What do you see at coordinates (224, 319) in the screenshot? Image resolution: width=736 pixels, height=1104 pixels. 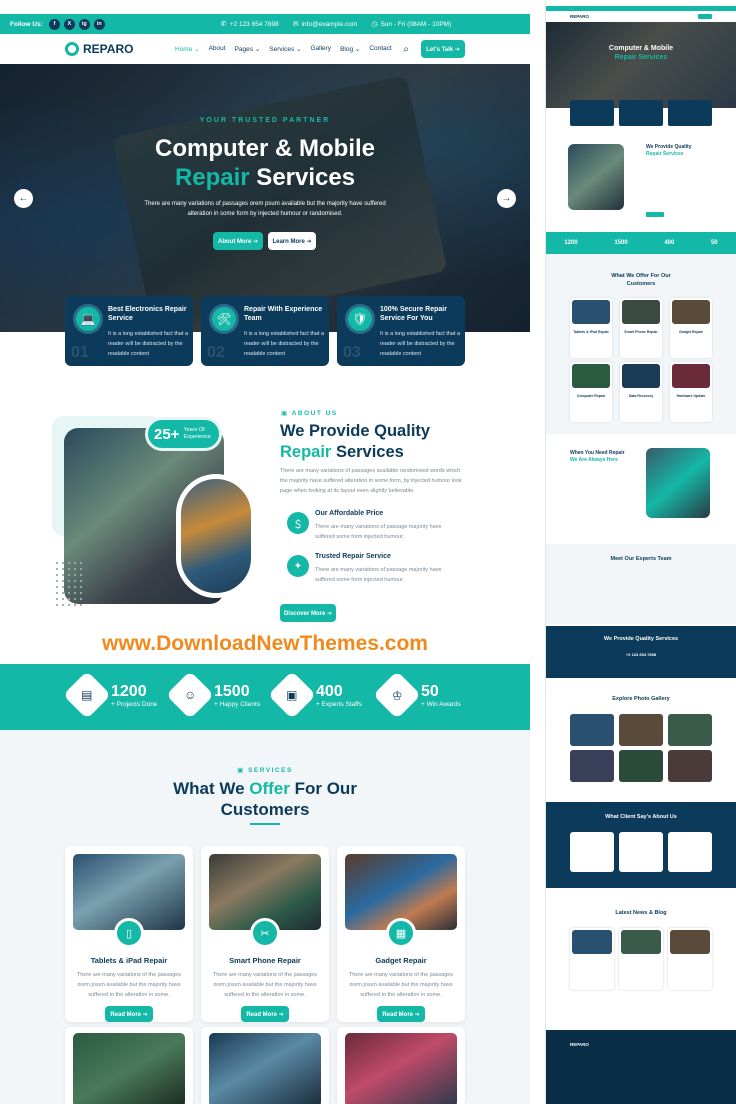 I see `technician-icon: 🛠` at bounding box center [224, 319].